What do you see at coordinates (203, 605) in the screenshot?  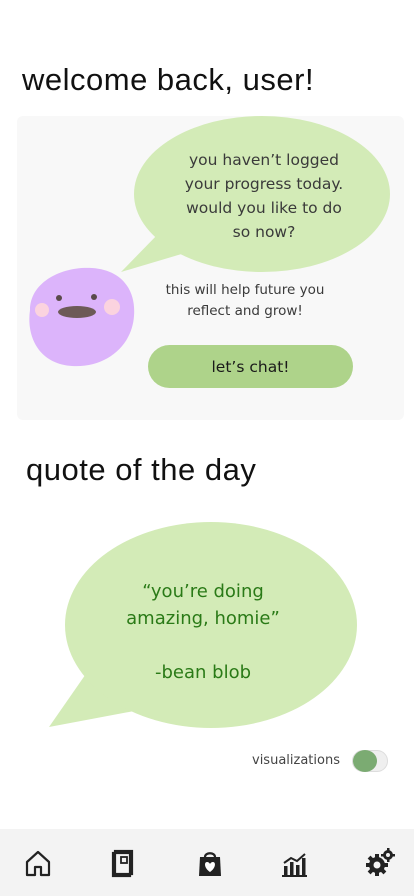 I see `quote-text: “you’re doing amazing, homie”` at bounding box center [203, 605].